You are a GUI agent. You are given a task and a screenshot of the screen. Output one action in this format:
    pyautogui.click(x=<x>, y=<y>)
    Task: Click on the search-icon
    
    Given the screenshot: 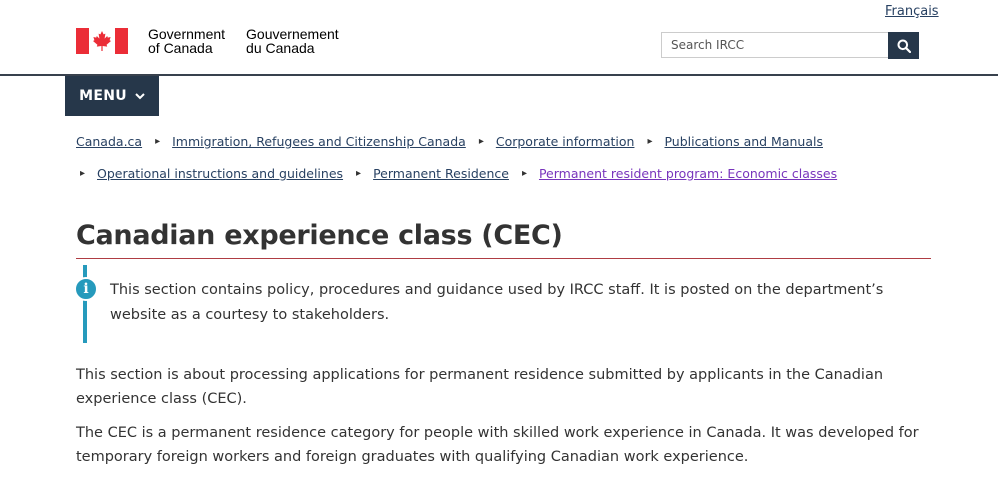 What is the action you would take?
    pyautogui.click(x=904, y=46)
    